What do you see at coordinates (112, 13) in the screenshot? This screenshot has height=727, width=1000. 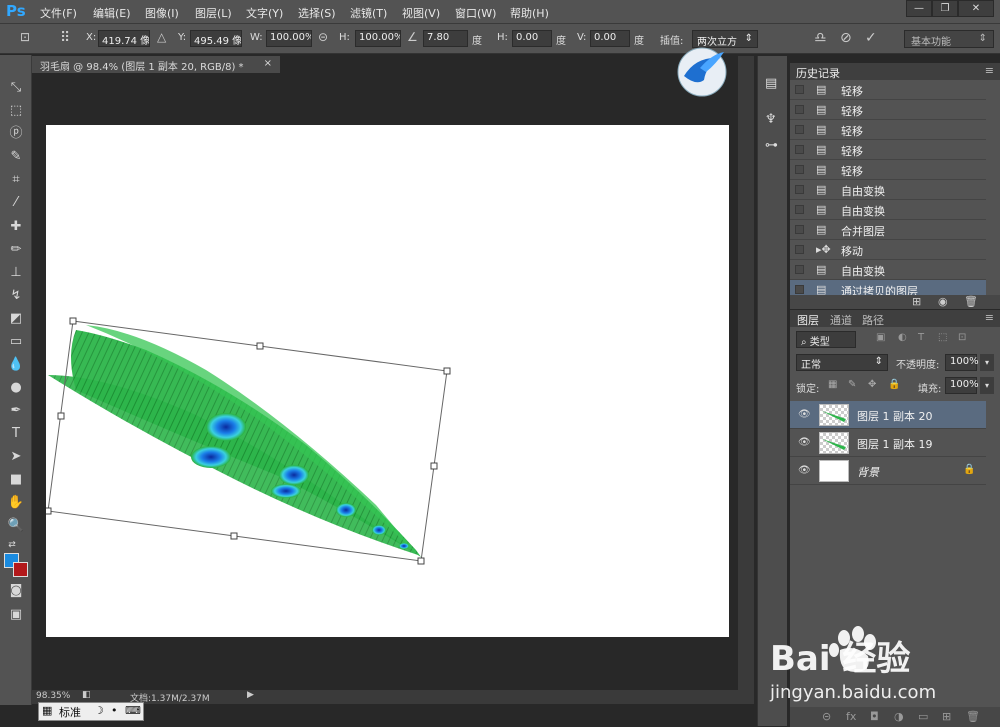 I see `menu-edit: 编辑(E)` at bounding box center [112, 13].